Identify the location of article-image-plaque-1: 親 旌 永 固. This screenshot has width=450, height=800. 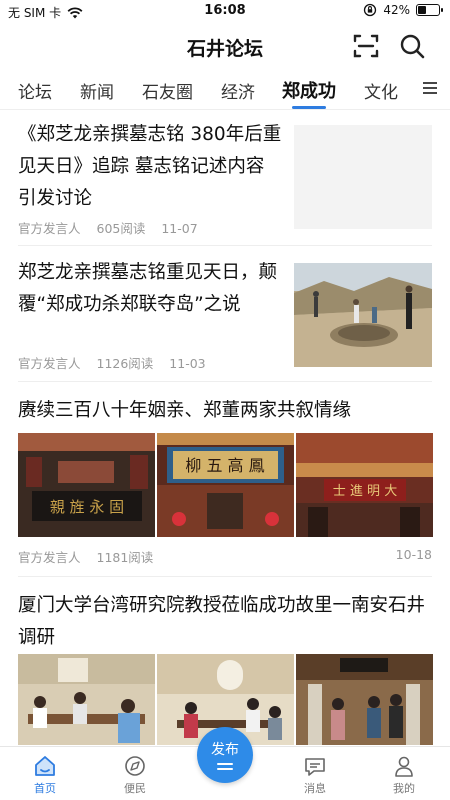
(86, 485).